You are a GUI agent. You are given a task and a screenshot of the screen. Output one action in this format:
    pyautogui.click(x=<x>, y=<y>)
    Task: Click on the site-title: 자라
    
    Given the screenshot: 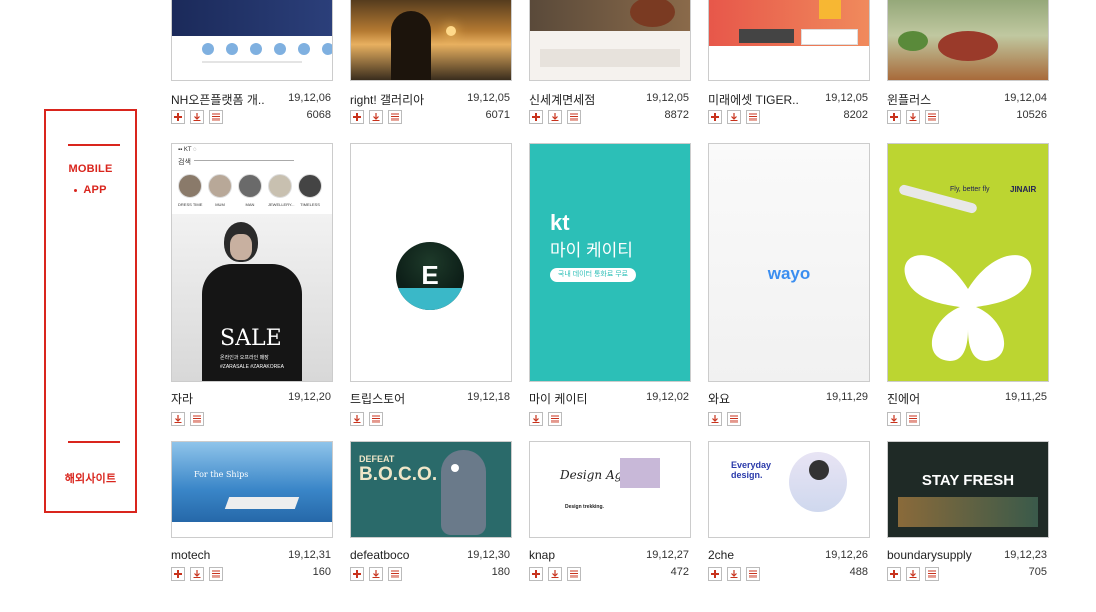 What is the action you would take?
    pyautogui.click(x=182, y=398)
    